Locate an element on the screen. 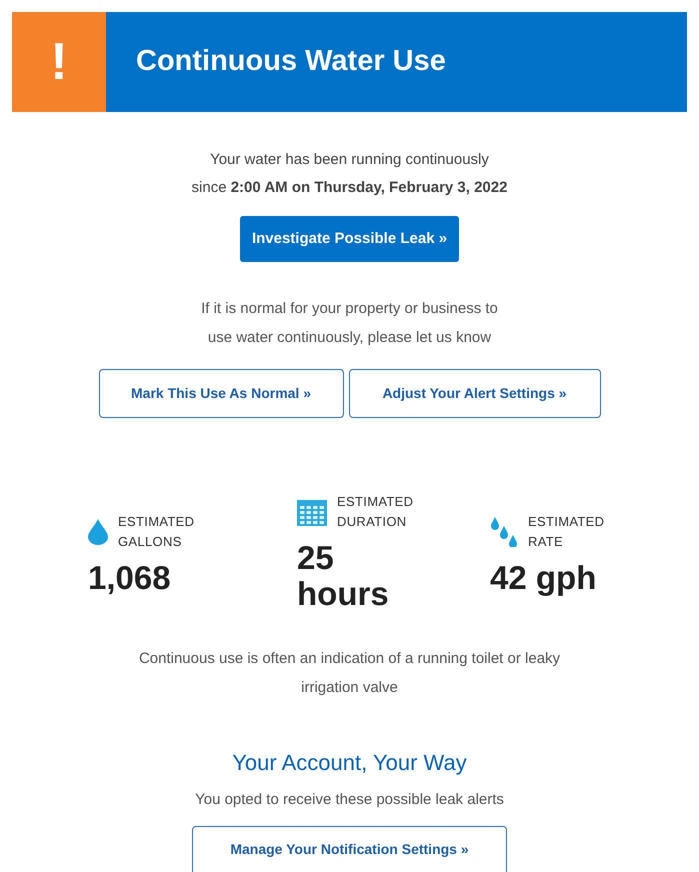 This screenshot has width=699, height=872. alert-badge: ! is located at coordinates (59, 62).